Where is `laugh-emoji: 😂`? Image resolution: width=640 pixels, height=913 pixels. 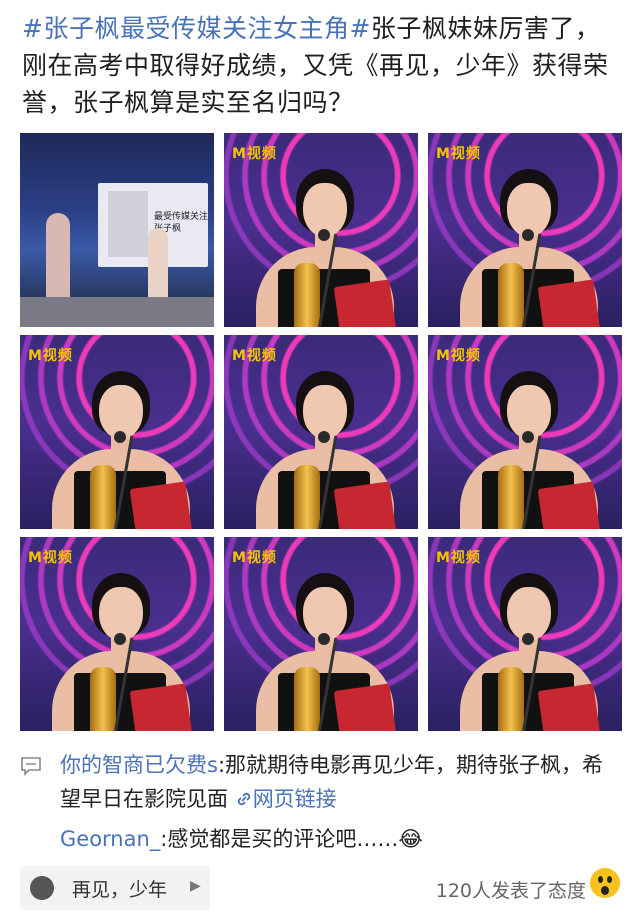 laugh-emoji: 😂 is located at coordinates (410, 839).